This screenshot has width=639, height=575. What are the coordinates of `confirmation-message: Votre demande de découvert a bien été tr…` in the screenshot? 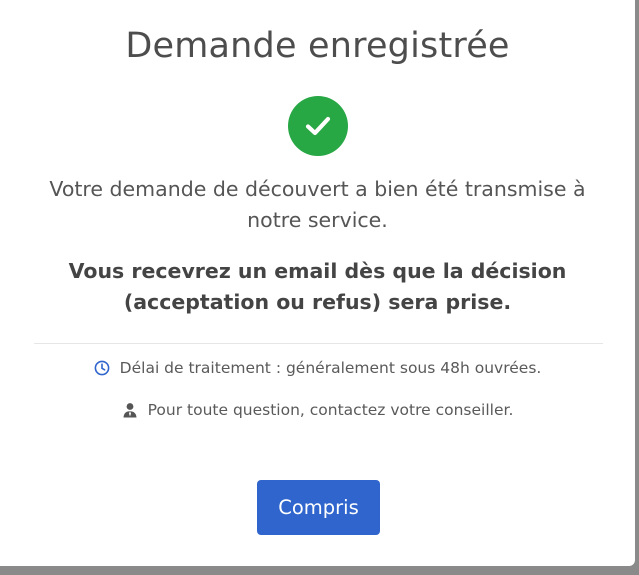 It's located at (317, 204).